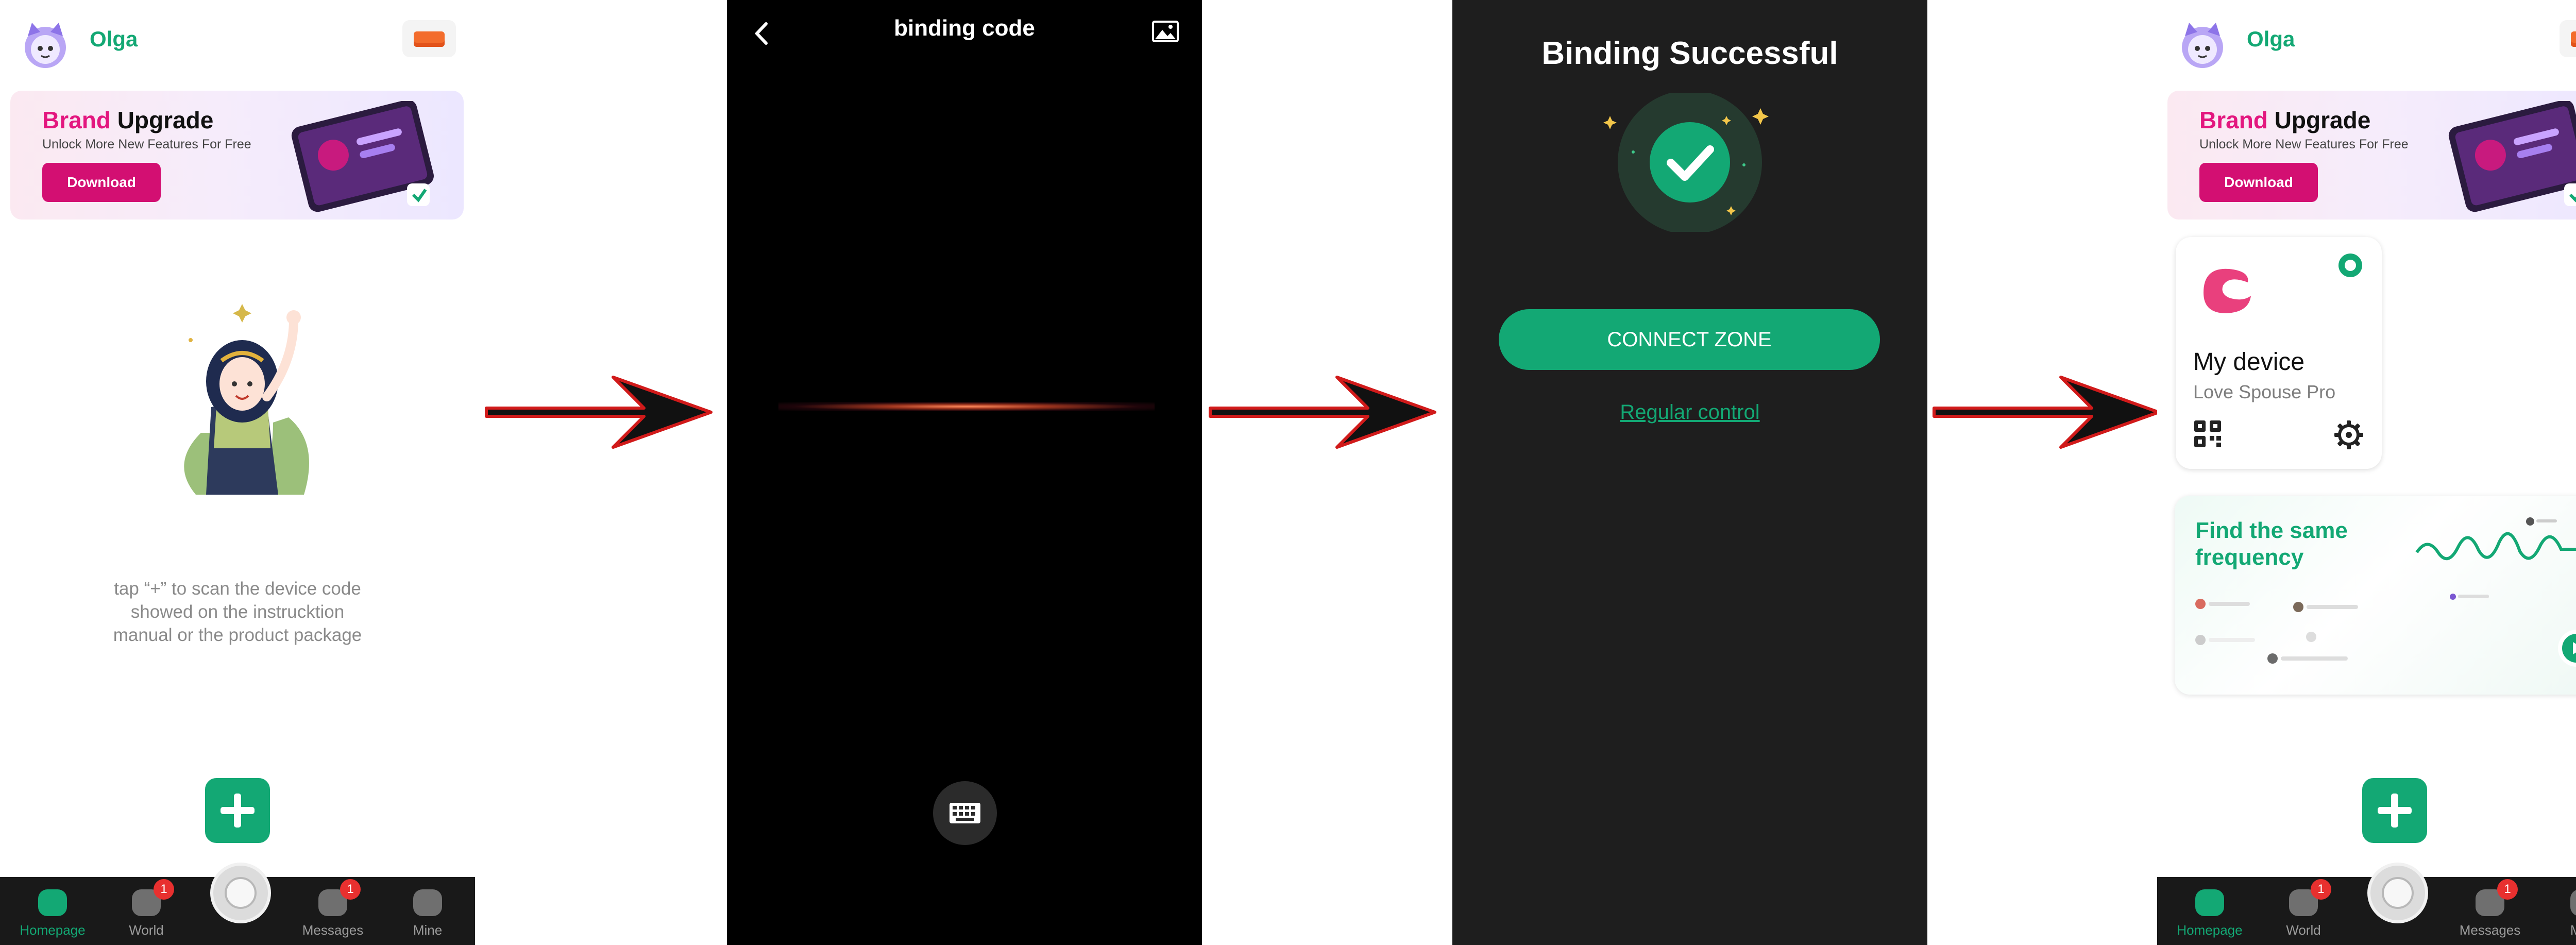 Image resolution: width=2576 pixels, height=945 pixels. I want to click on image-icon, so click(1165, 31).